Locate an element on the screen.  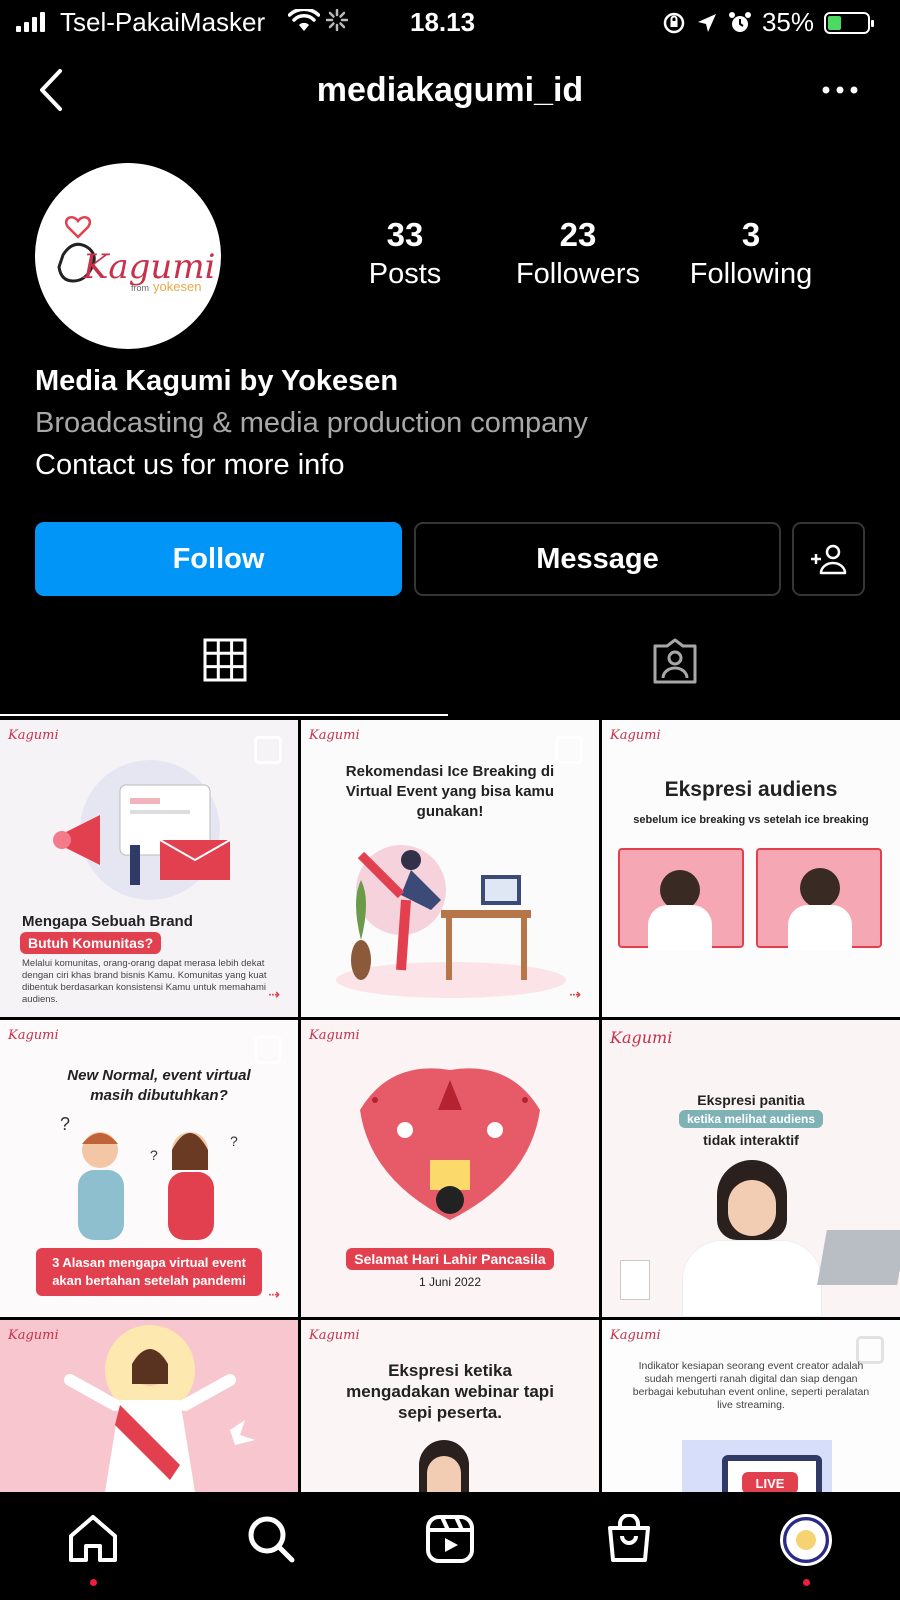
tab-tagged is located at coordinates (675, 677).